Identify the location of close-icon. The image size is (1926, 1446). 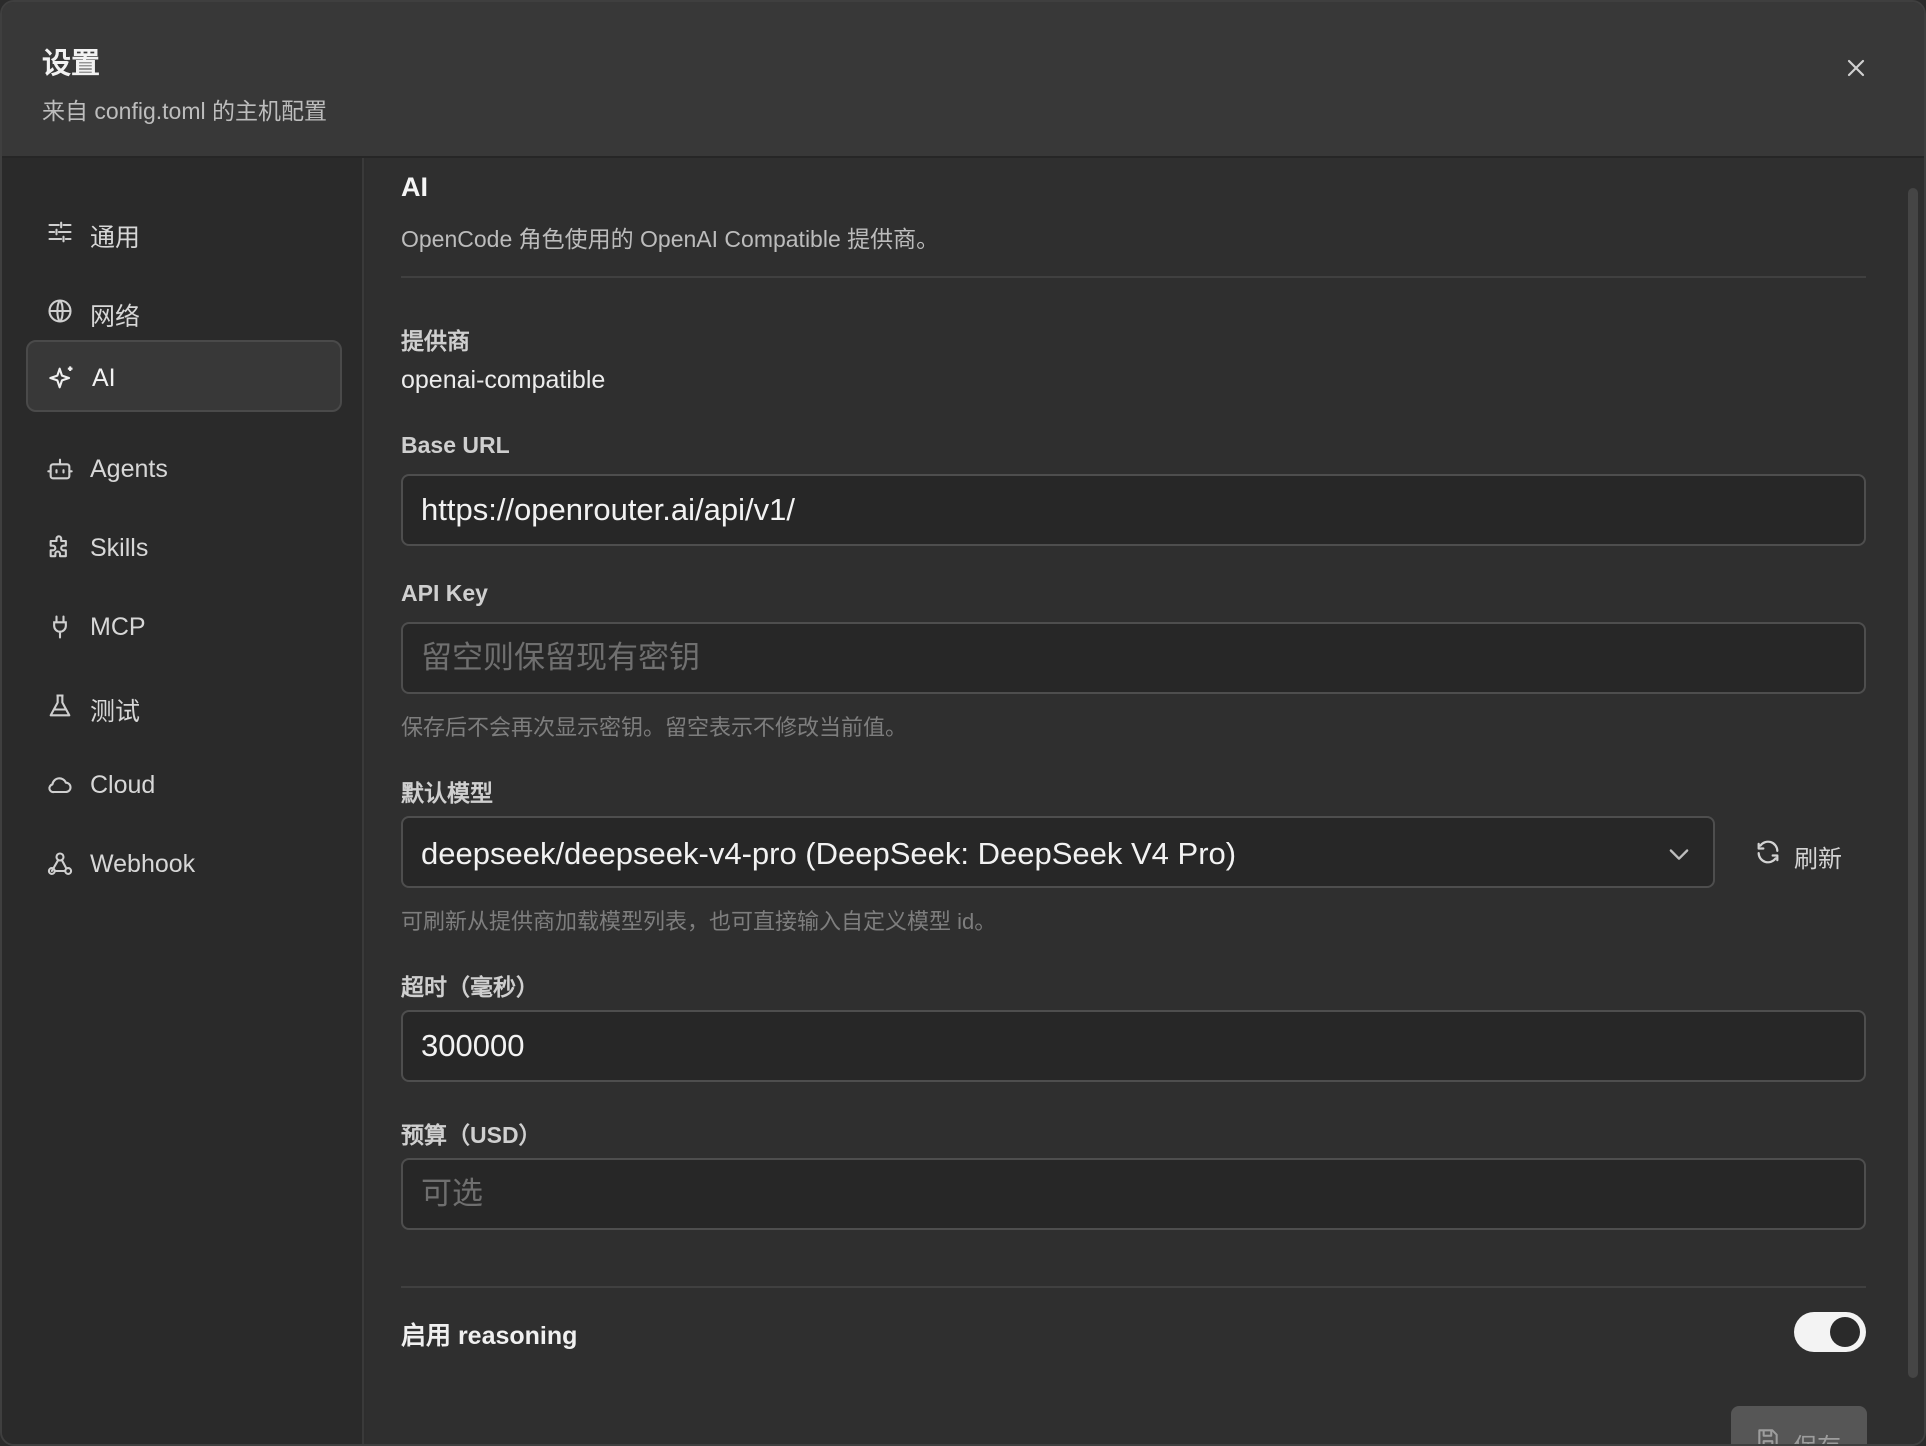
(1856, 68).